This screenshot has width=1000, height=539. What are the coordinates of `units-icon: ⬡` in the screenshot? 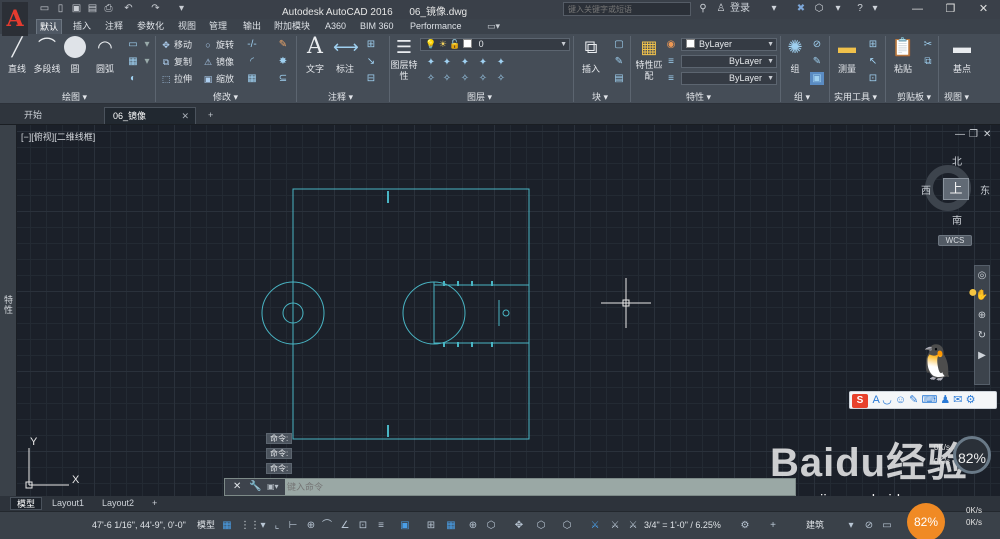 It's located at (541, 525).